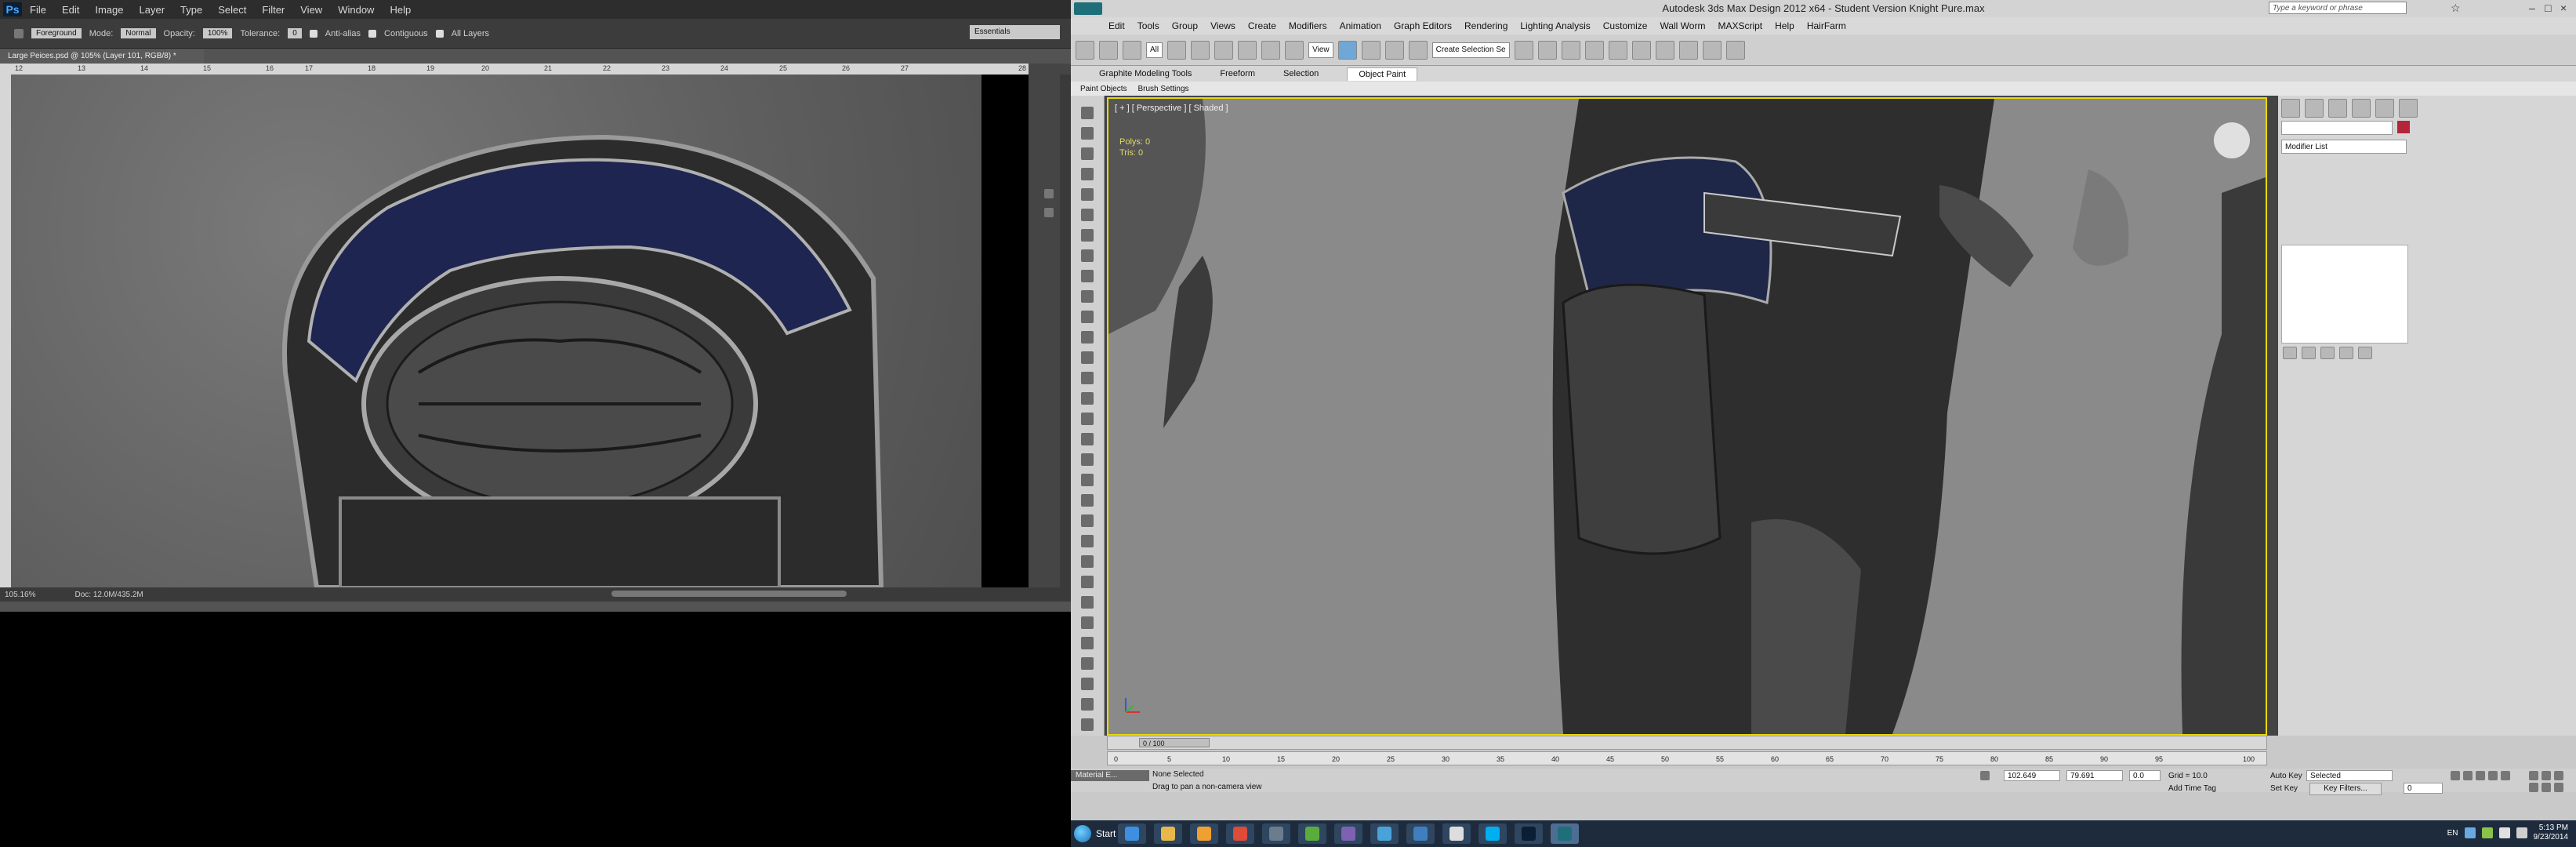 This screenshot has height=847, width=2576. I want to click on max-menu-graph-editors: Graph Editors, so click(1423, 25).